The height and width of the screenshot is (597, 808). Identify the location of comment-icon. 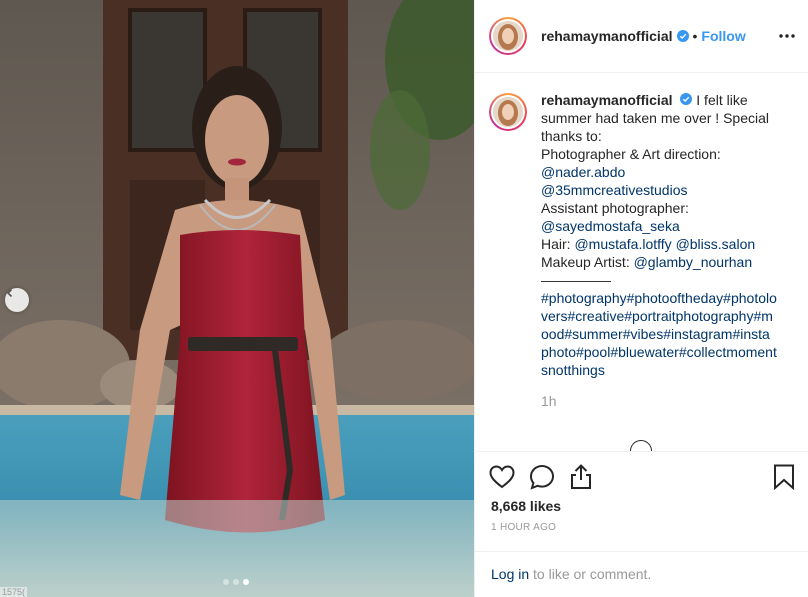
(542, 477).